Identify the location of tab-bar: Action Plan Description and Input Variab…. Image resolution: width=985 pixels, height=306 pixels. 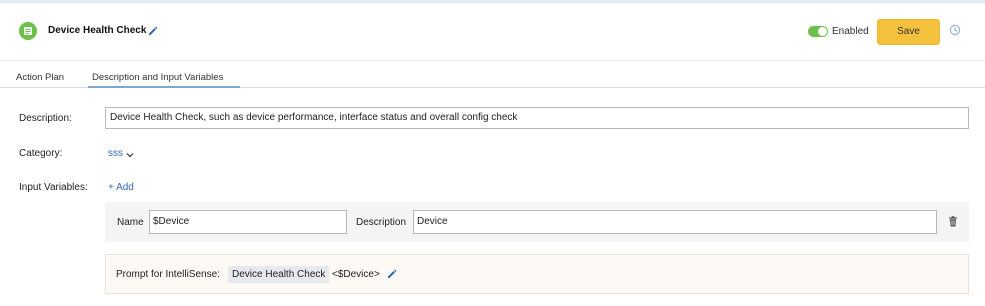
(492, 78).